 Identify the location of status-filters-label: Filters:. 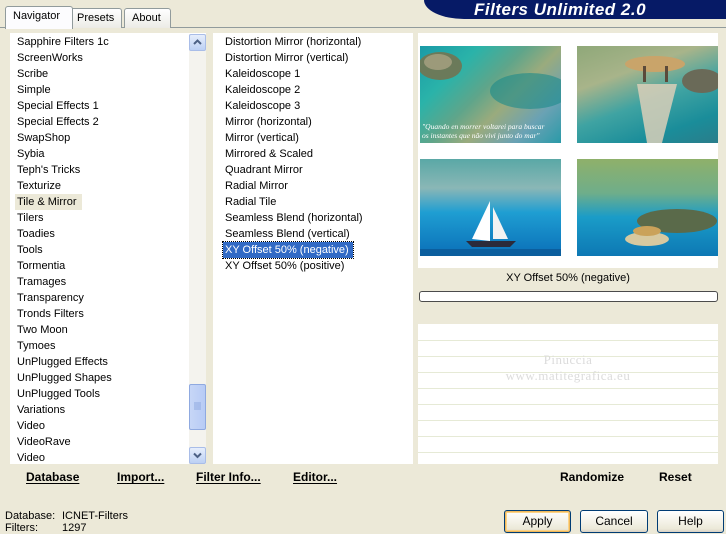
(21, 528).